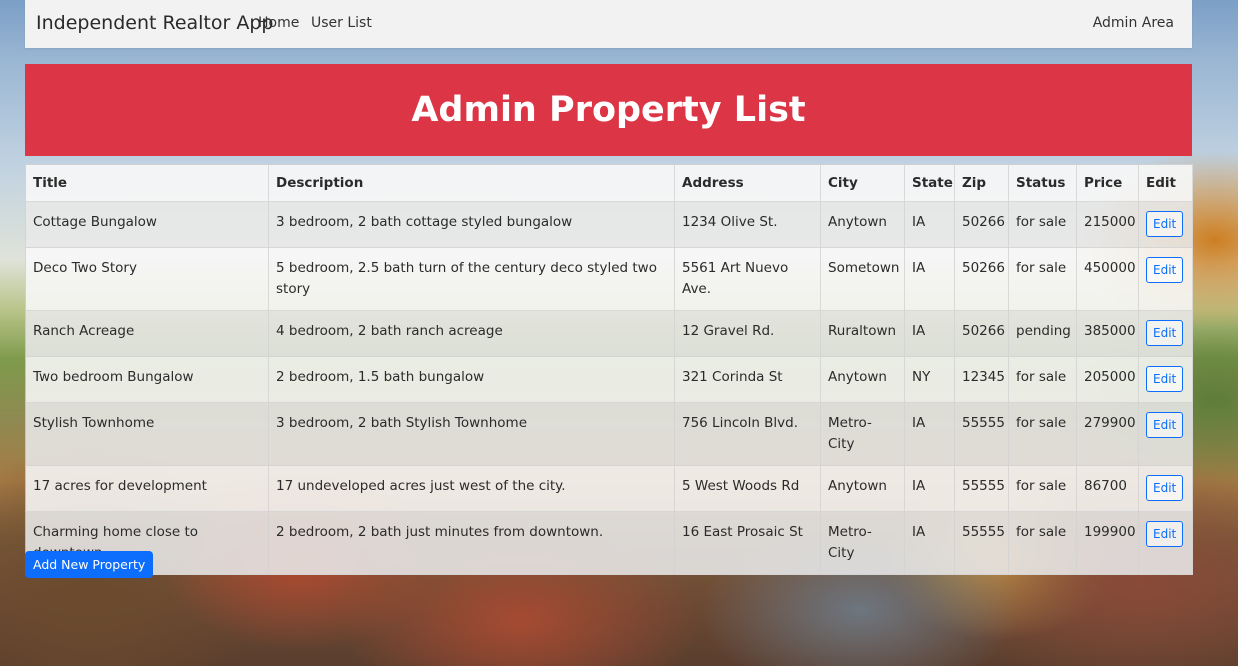  Describe the element at coordinates (747, 333) in the screenshot. I see `cell-address: 12 Gravel Rd.` at that location.